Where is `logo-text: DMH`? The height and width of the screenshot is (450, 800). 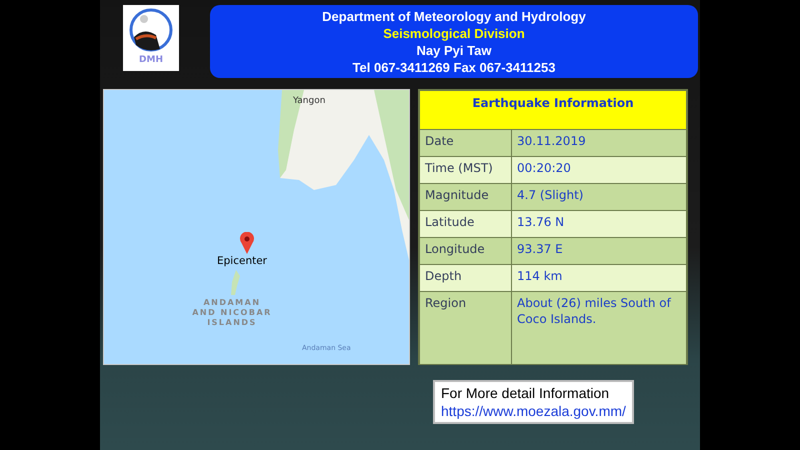
logo-text: DMH is located at coordinates (151, 60).